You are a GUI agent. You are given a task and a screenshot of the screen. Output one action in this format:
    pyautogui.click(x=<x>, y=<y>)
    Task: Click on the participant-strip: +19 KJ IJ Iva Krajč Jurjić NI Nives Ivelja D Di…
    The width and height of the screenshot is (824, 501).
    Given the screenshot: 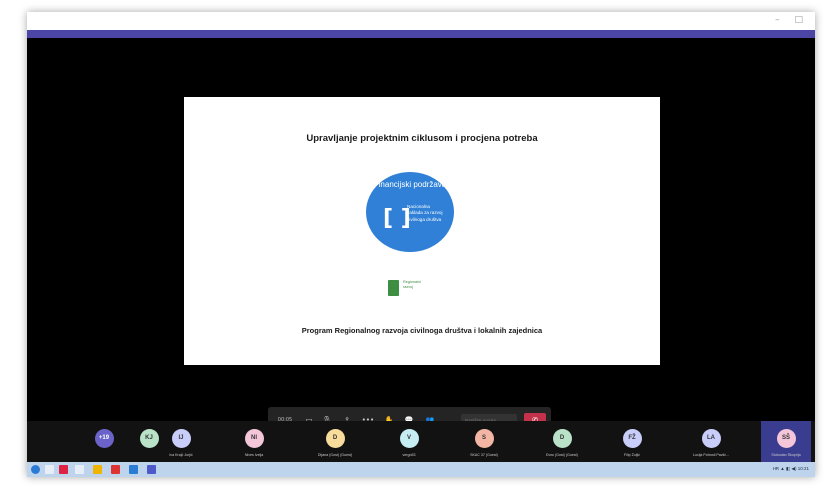 What is the action you would take?
    pyautogui.click(x=421, y=441)
    